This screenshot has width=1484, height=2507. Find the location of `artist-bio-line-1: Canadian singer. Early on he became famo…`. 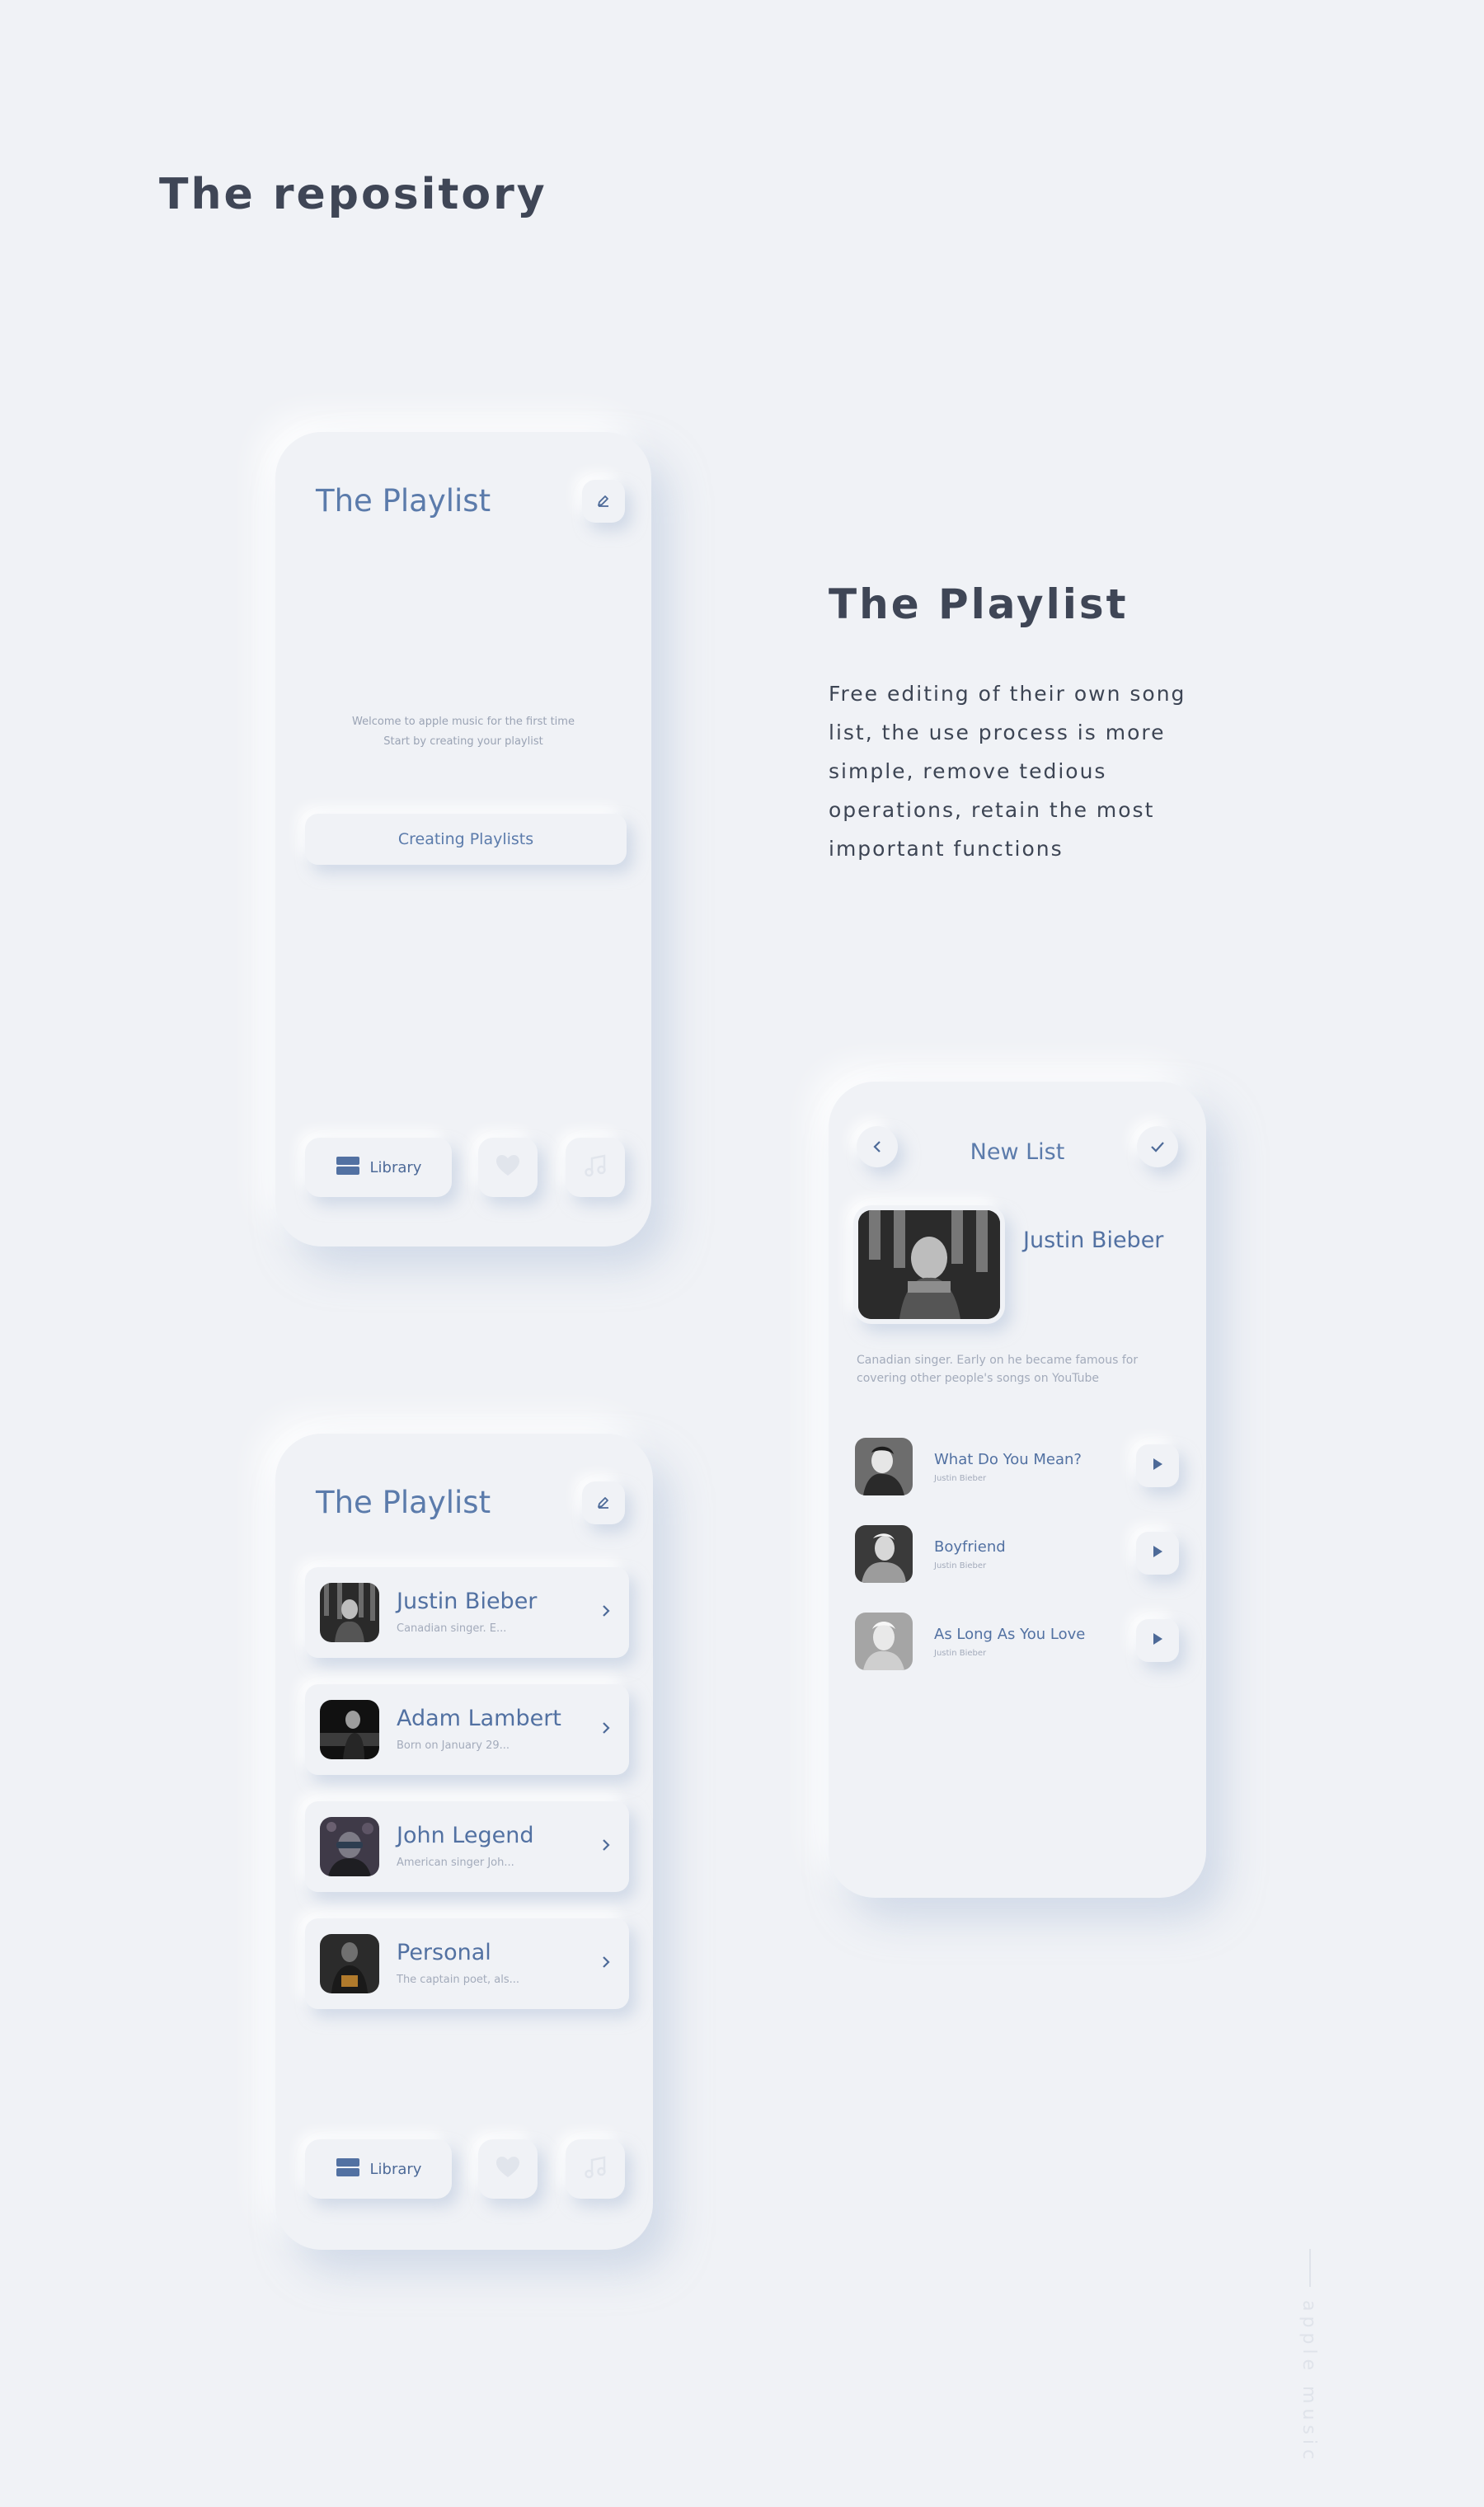

artist-bio-line-1: Canadian singer. Early on he became famo… is located at coordinates (998, 1360).